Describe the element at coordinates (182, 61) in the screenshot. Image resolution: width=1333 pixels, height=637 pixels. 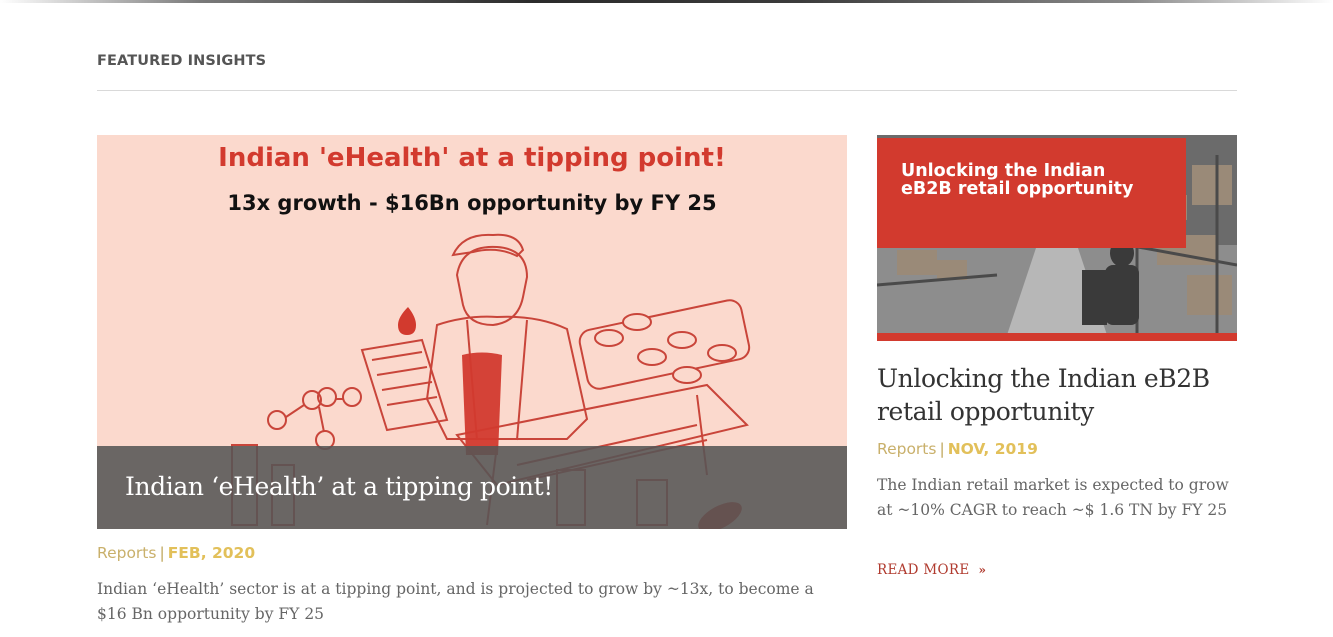
I see `section-title: FEATURED INSIGHTS` at that location.